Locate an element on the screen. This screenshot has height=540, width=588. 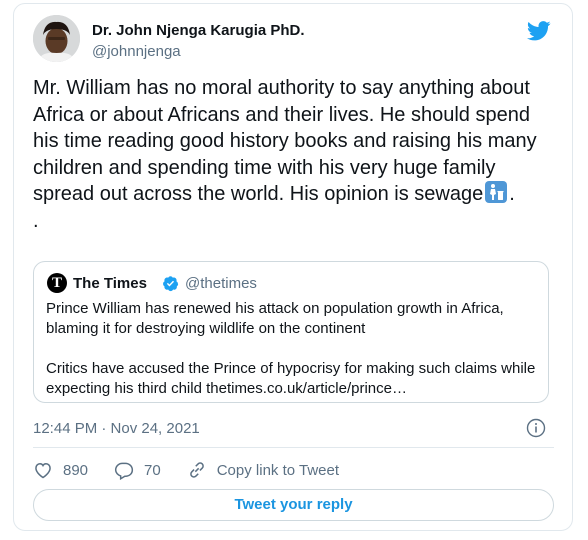
author-handle: @johnnjenga is located at coordinates (136, 51).